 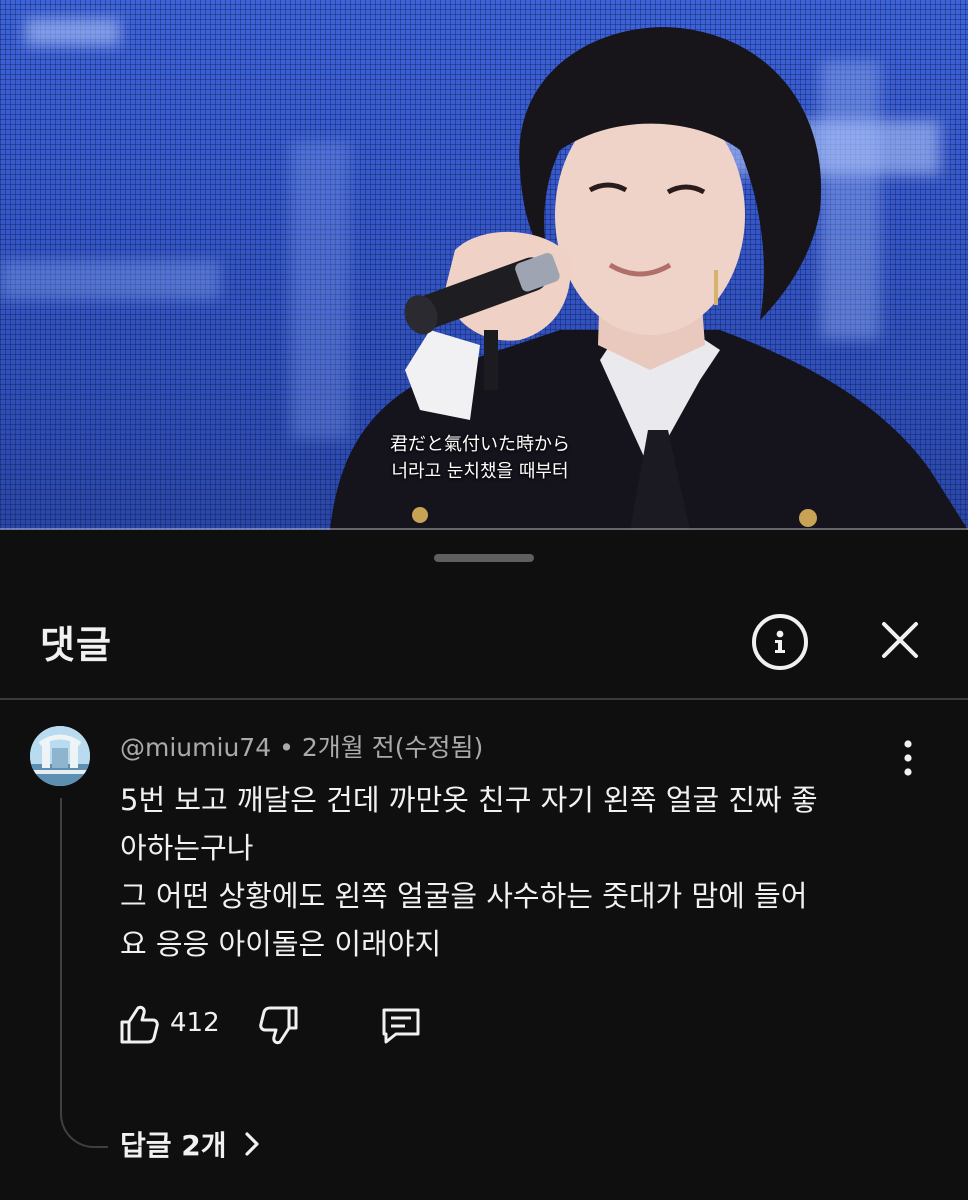 I want to click on panel-title: 댓글, so click(x=76, y=645).